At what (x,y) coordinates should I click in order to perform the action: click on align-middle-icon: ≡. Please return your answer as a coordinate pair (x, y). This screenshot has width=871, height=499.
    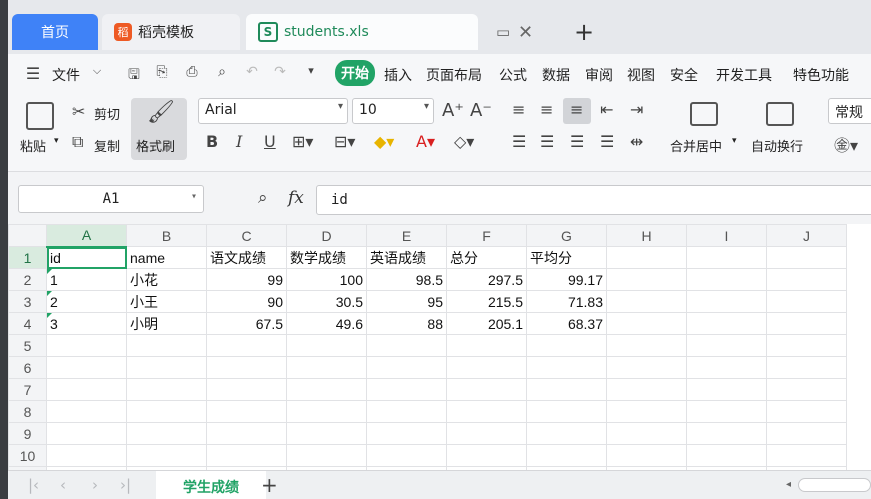
    Looking at the image, I should click on (546, 109).